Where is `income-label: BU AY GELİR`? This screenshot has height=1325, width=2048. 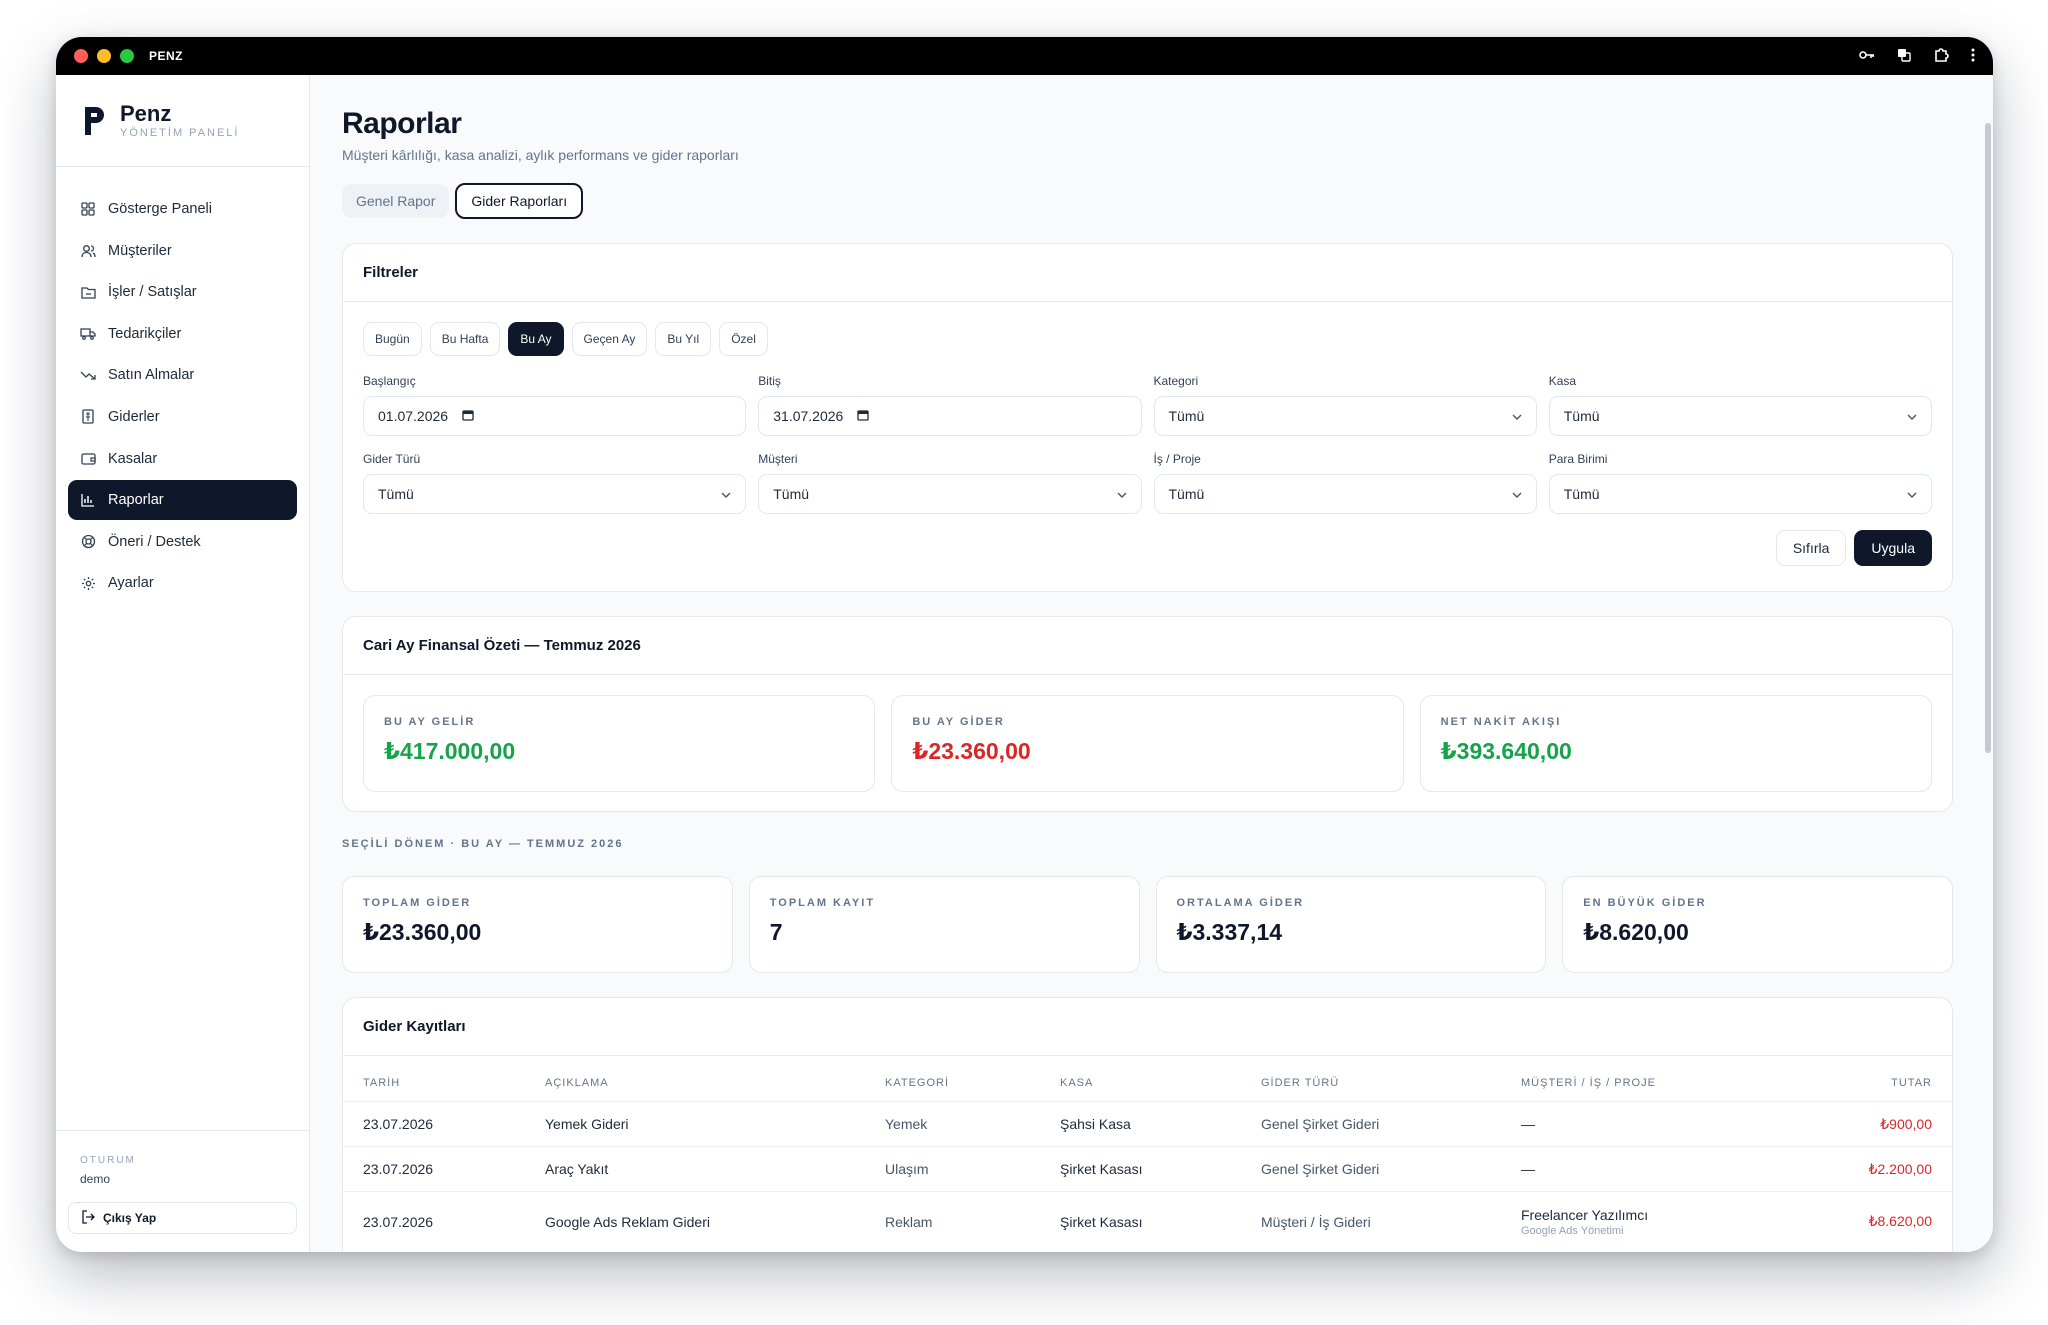 income-label: BU AY GELİR is located at coordinates (430, 722).